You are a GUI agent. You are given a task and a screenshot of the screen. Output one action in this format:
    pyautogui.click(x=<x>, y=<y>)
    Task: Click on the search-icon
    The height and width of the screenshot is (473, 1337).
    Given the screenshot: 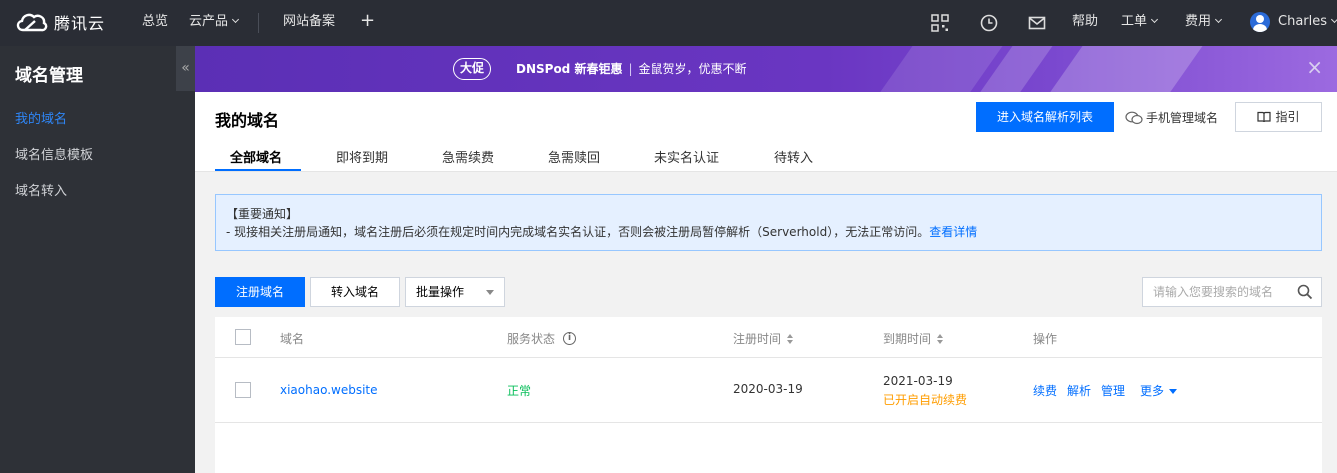 What is the action you would take?
    pyautogui.click(x=1305, y=292)
    